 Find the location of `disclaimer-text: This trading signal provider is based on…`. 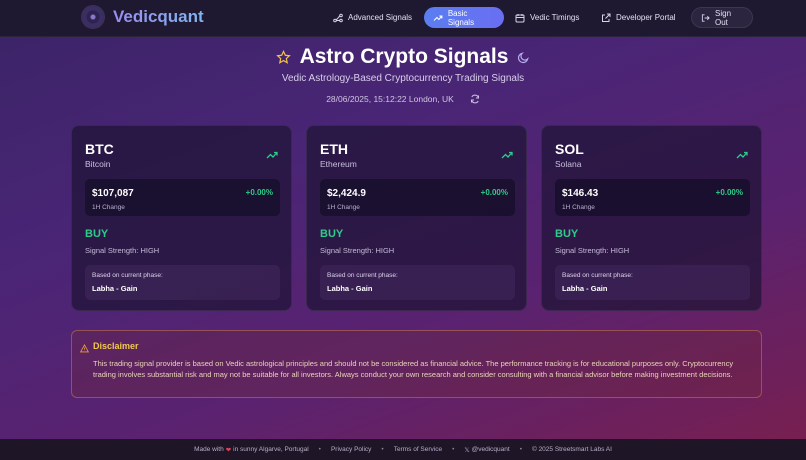

disclaimer-text: This trading signal provider is based on… is located at coordinates (413, 369).